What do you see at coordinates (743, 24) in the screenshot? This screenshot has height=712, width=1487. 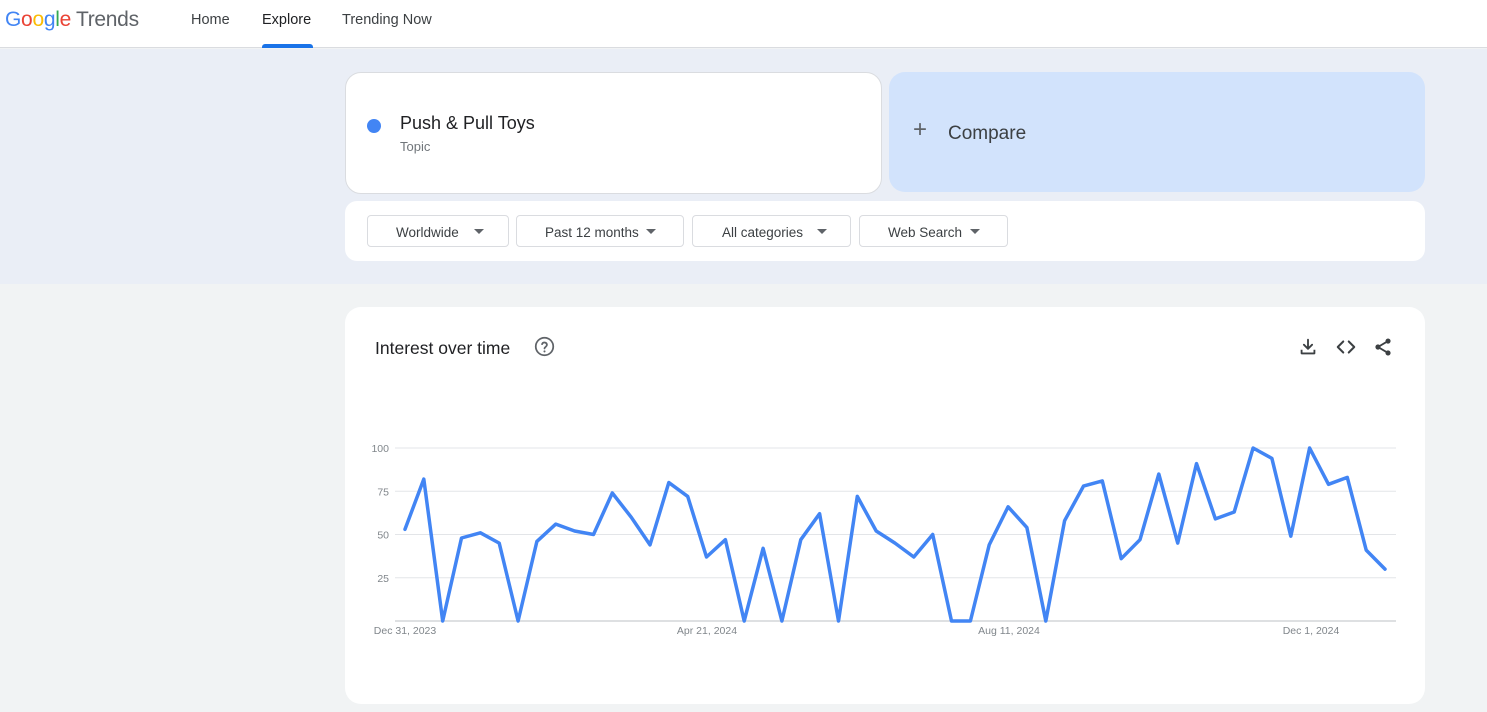 I see `top-app-bar: Google Trends Home Explore Trending Now` at bounding box center [743, 24].